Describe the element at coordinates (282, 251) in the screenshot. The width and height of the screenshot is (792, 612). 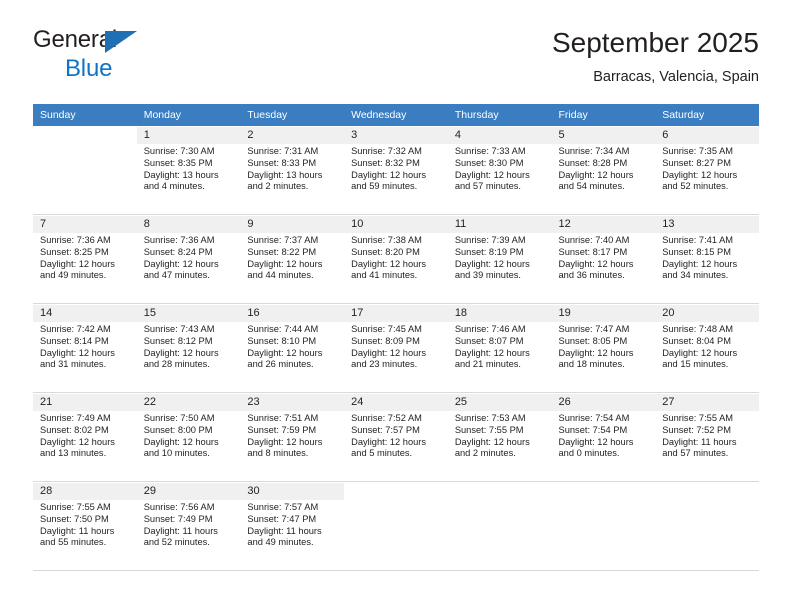
I see `sunset-text: Sunset: 8:22 PM` at that location.